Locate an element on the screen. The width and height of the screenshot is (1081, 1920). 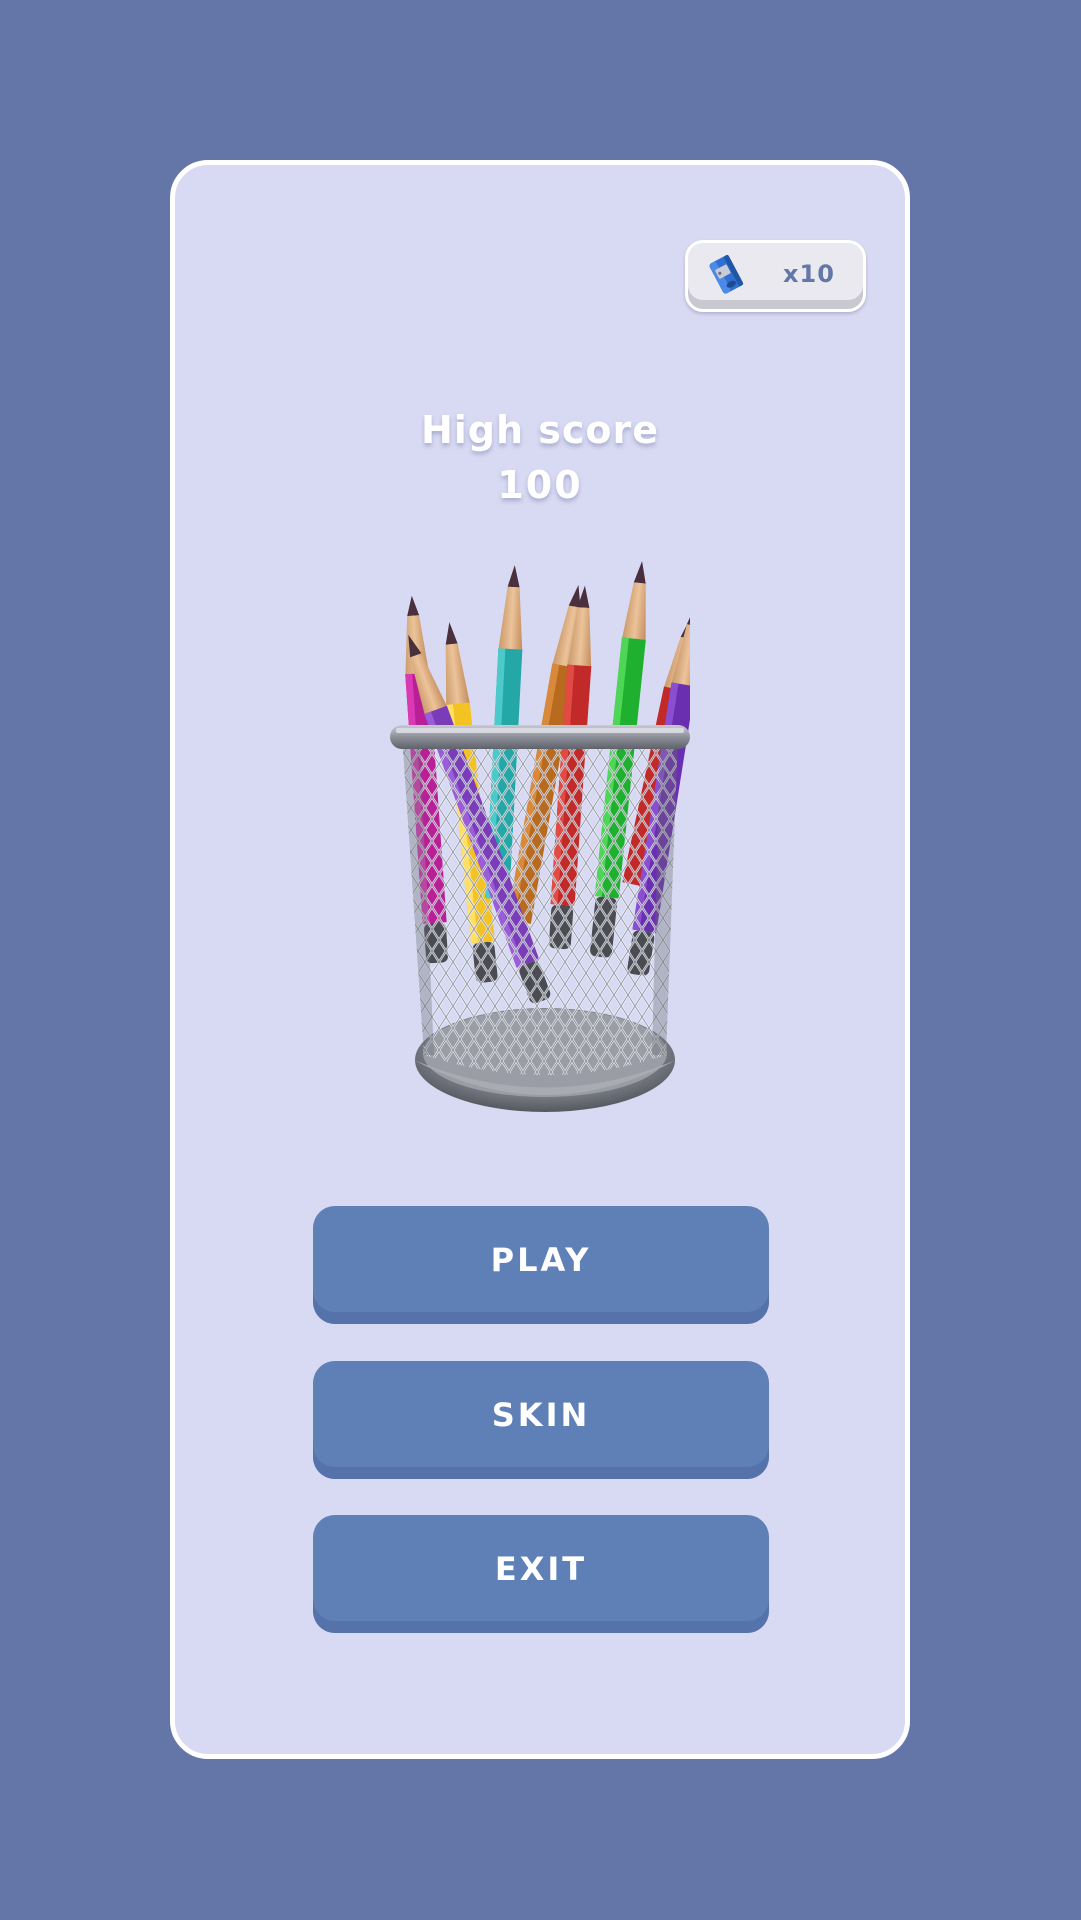
pencil-sharpener-icon is located at coordinates (726, 274).